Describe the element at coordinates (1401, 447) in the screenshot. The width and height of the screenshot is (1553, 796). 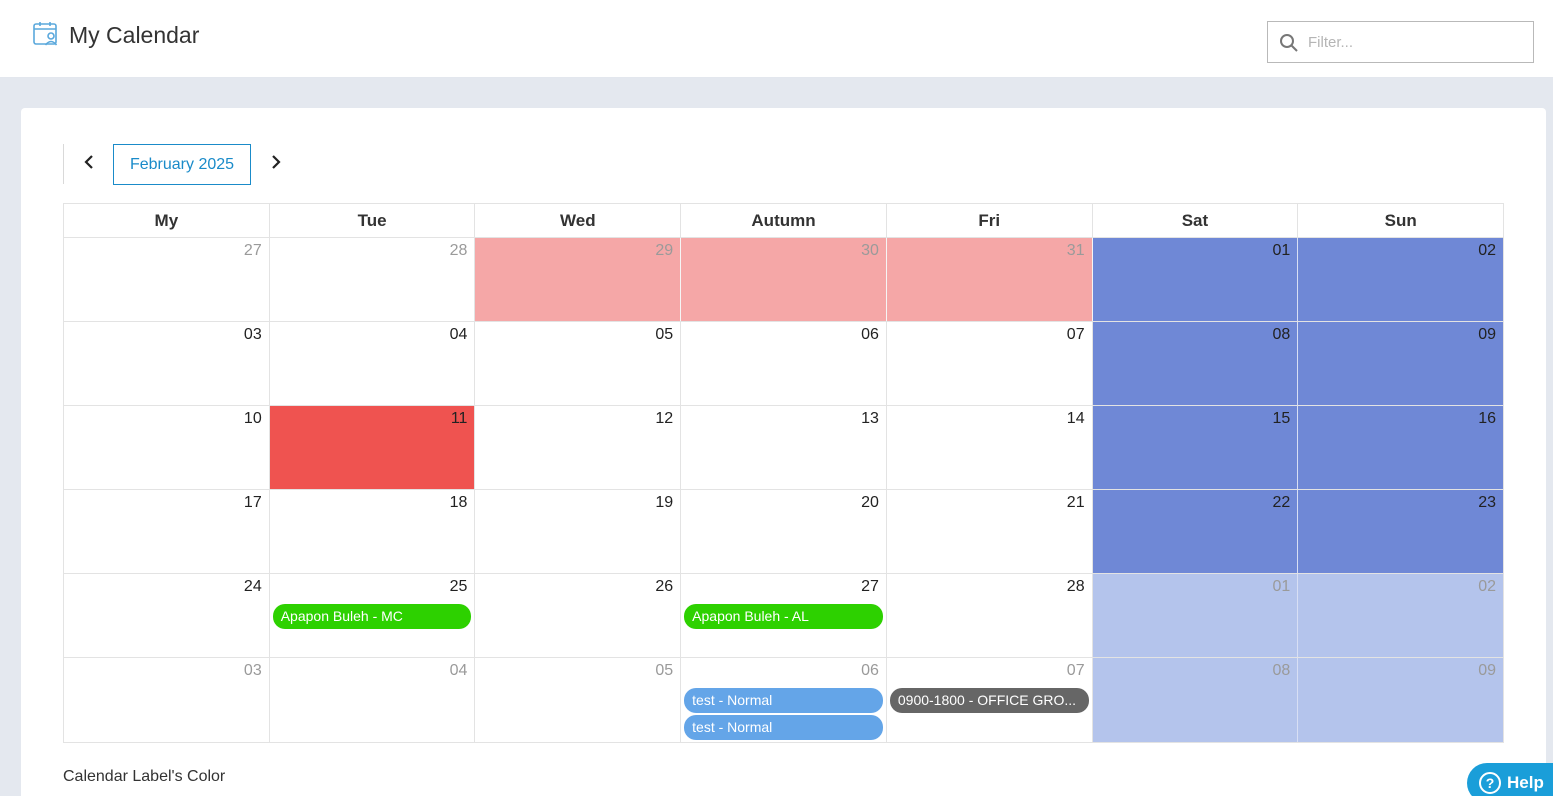
I see `day-cell: 16` at that location.